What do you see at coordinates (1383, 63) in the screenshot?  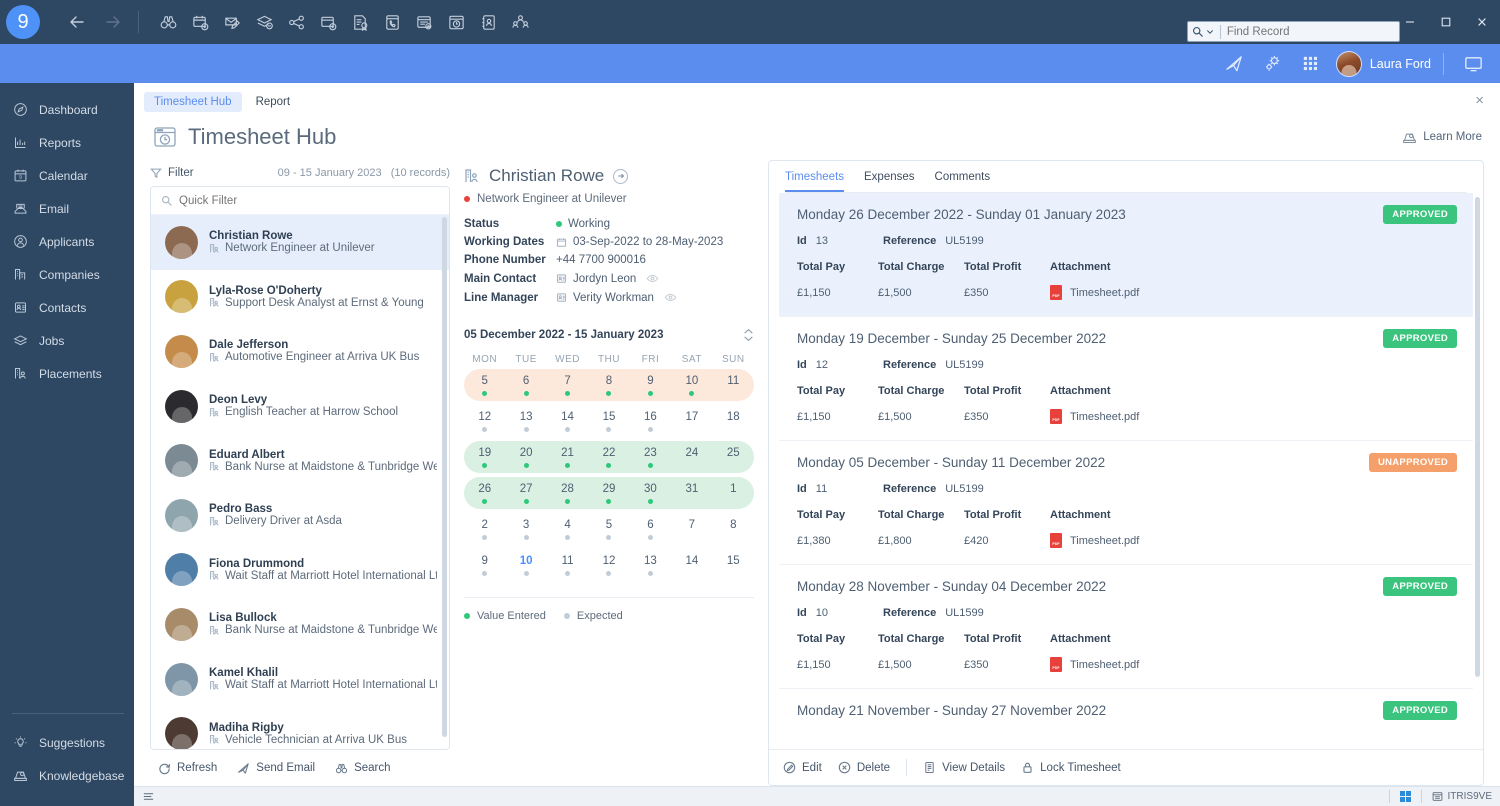 I see `user-menu: Laura Ford` at bounding box center [1383, 63].